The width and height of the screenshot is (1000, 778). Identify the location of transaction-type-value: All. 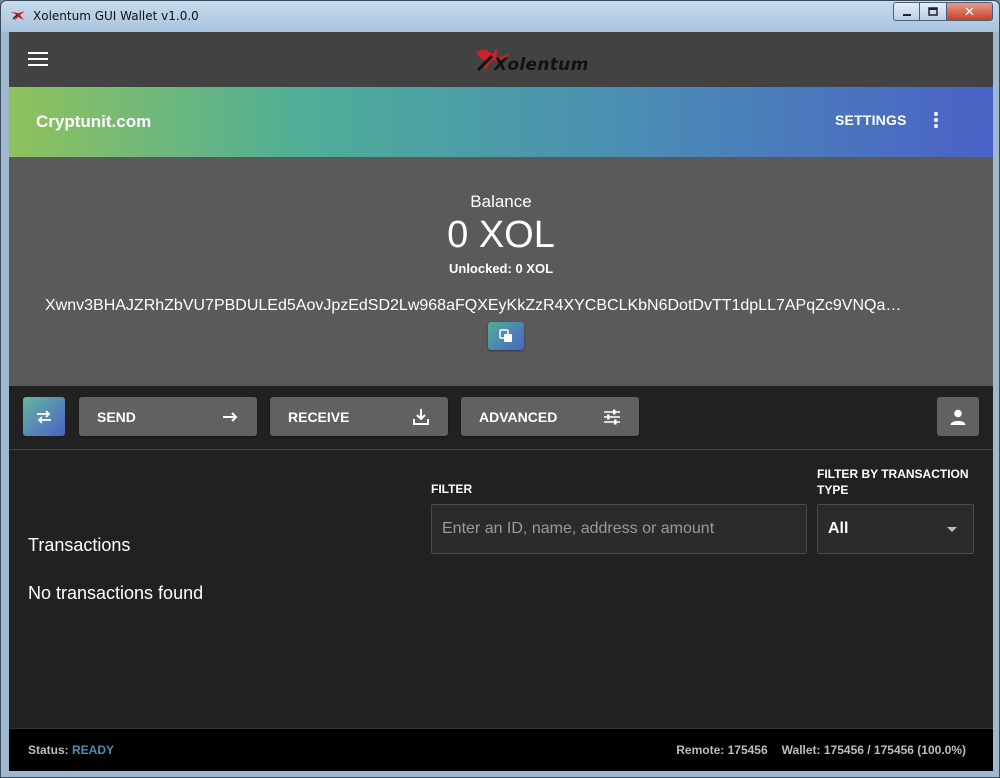
(838, 528).